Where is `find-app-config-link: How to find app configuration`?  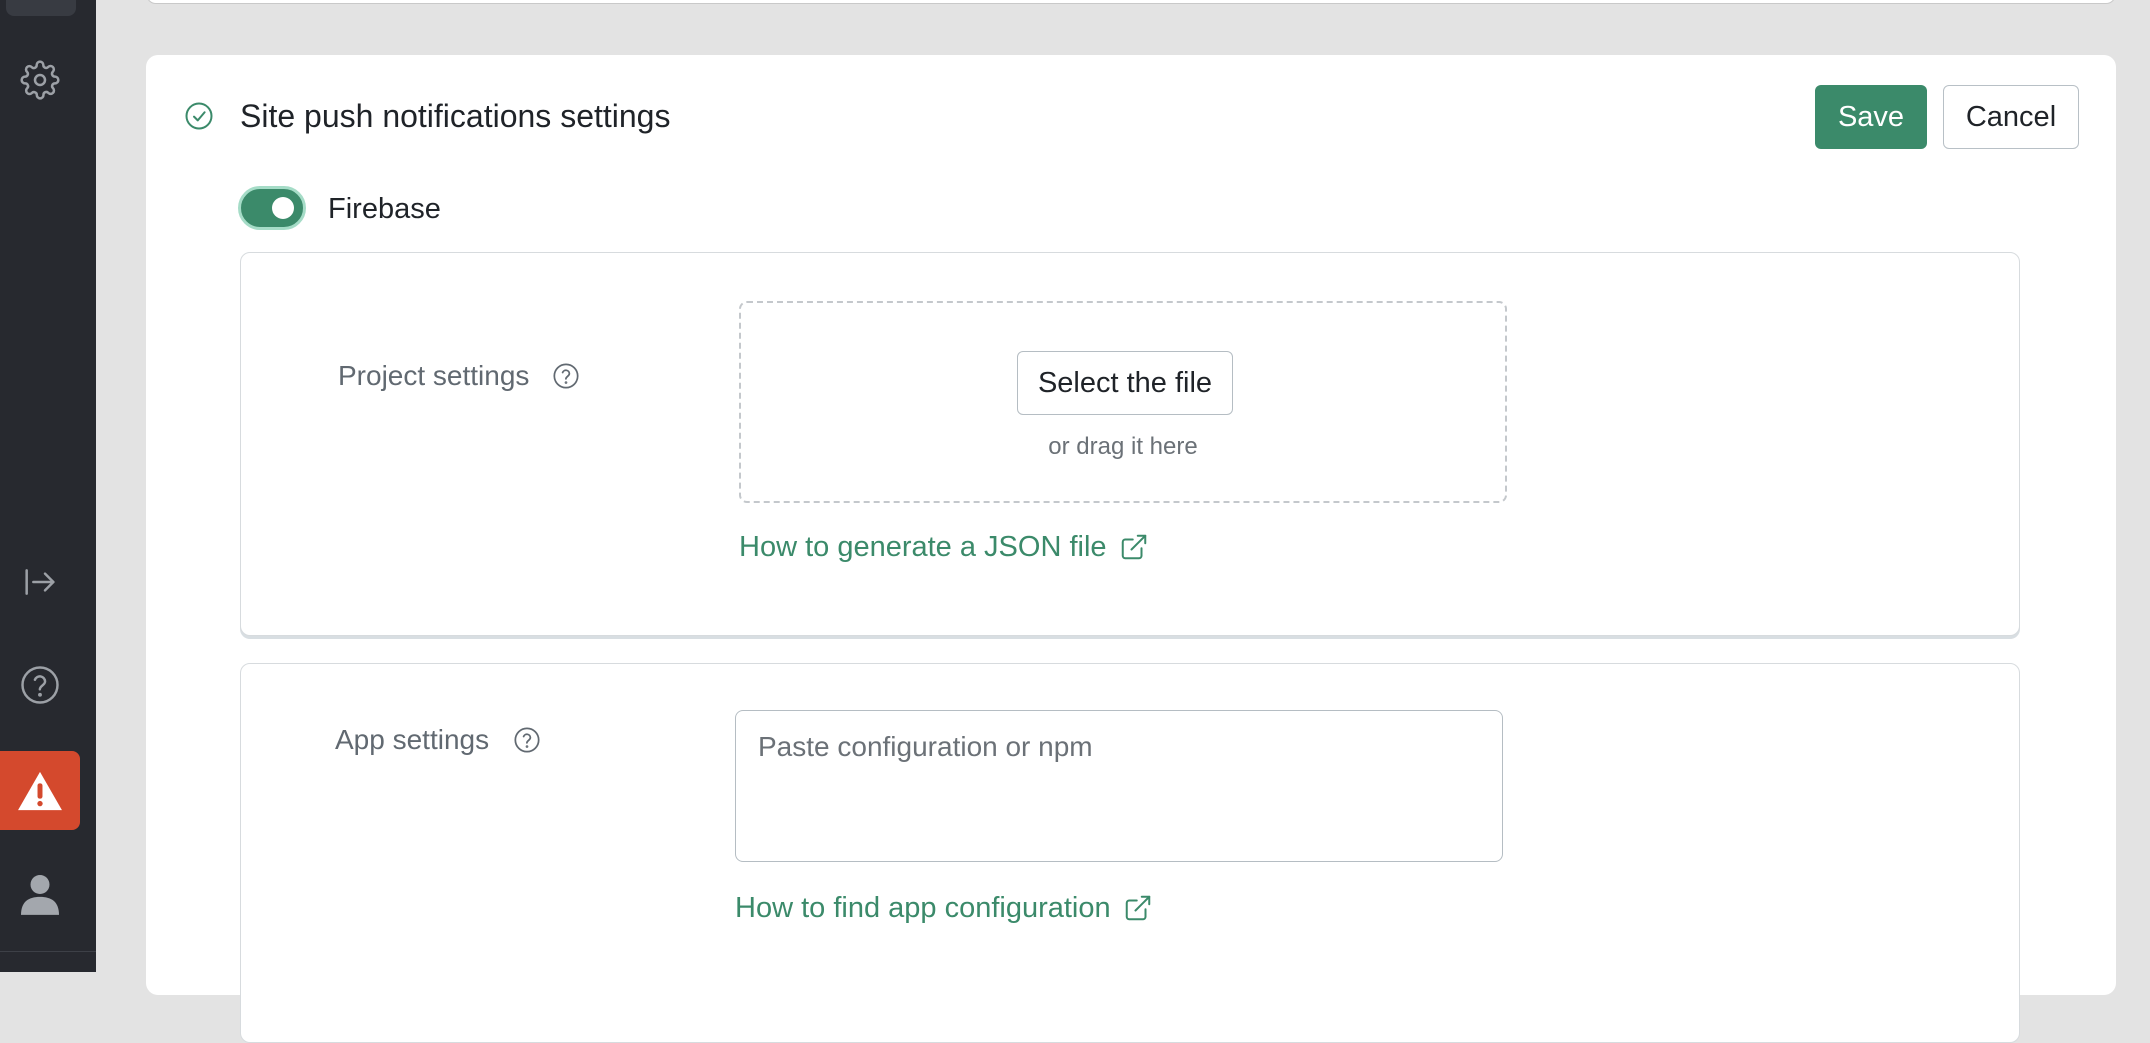 find-app-config-link: How to find app configuration is located at coordinates (944, 908).